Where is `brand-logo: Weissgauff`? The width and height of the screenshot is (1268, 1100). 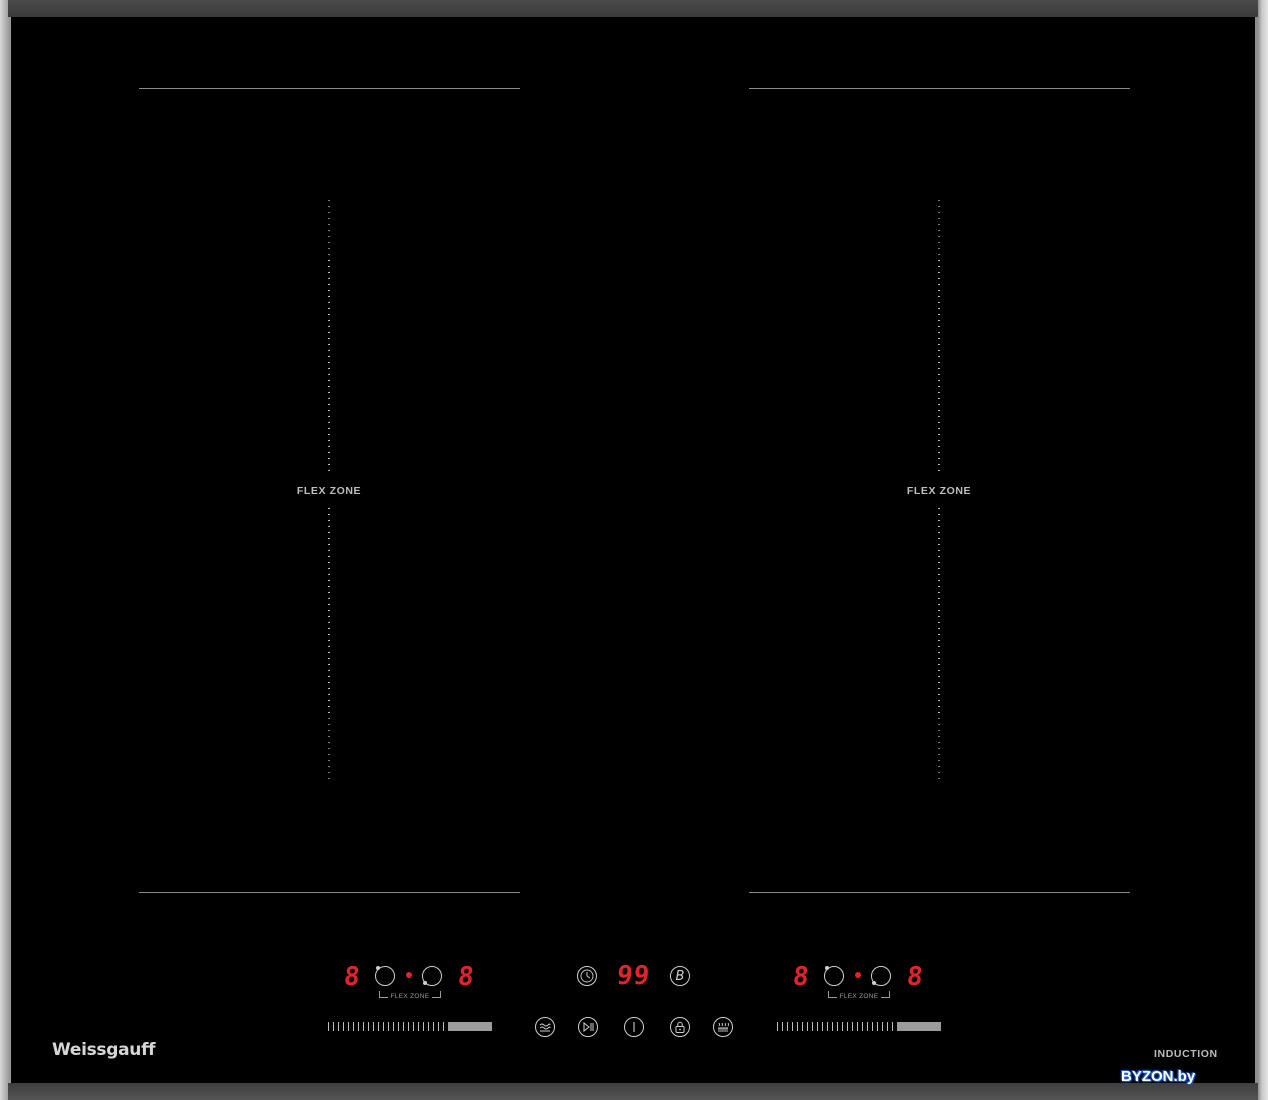 brand-logo: Weissgauff is located at coordinates (104, 1050).